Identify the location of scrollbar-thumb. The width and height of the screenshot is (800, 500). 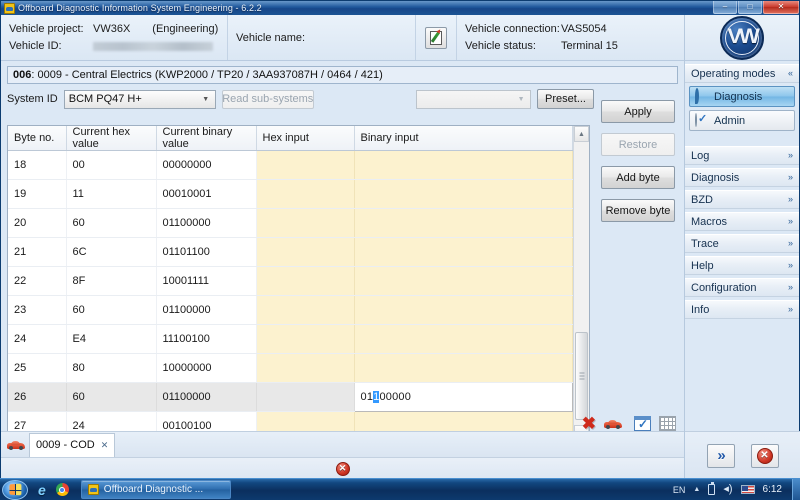
(581, 376).